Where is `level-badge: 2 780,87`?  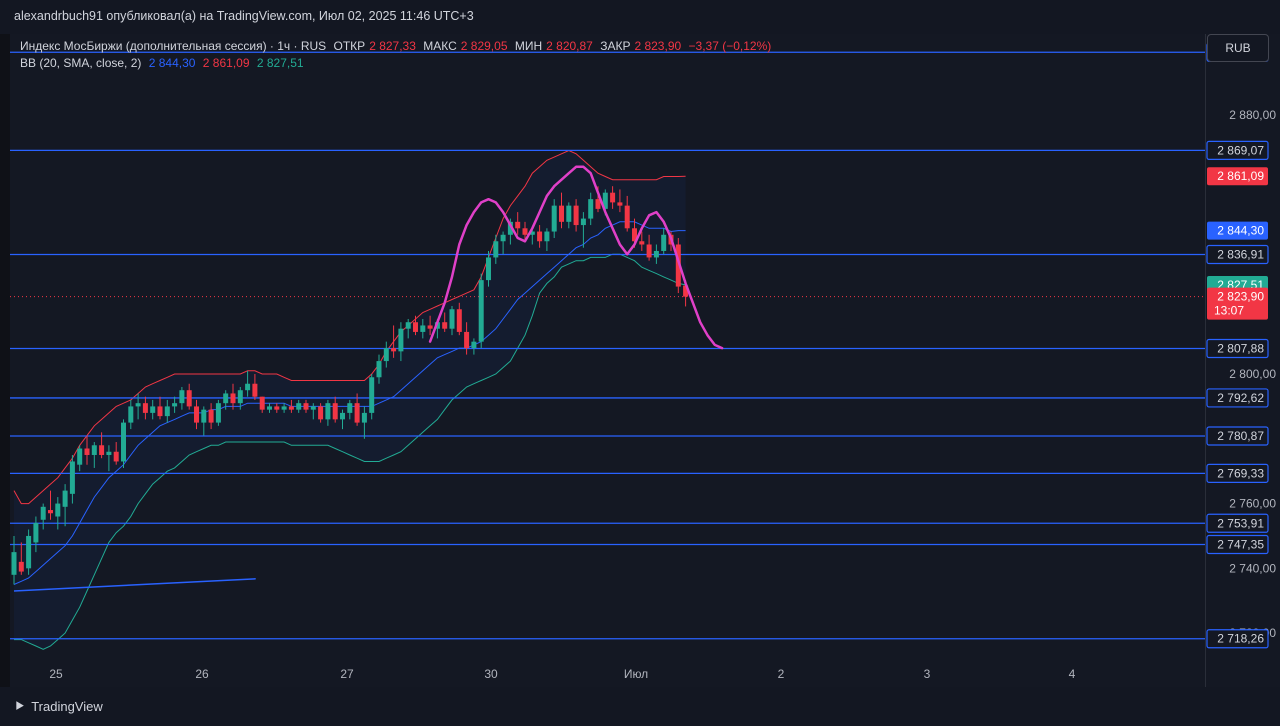 level-badge: 2 780,87 is located at coordinates (1237, 436).